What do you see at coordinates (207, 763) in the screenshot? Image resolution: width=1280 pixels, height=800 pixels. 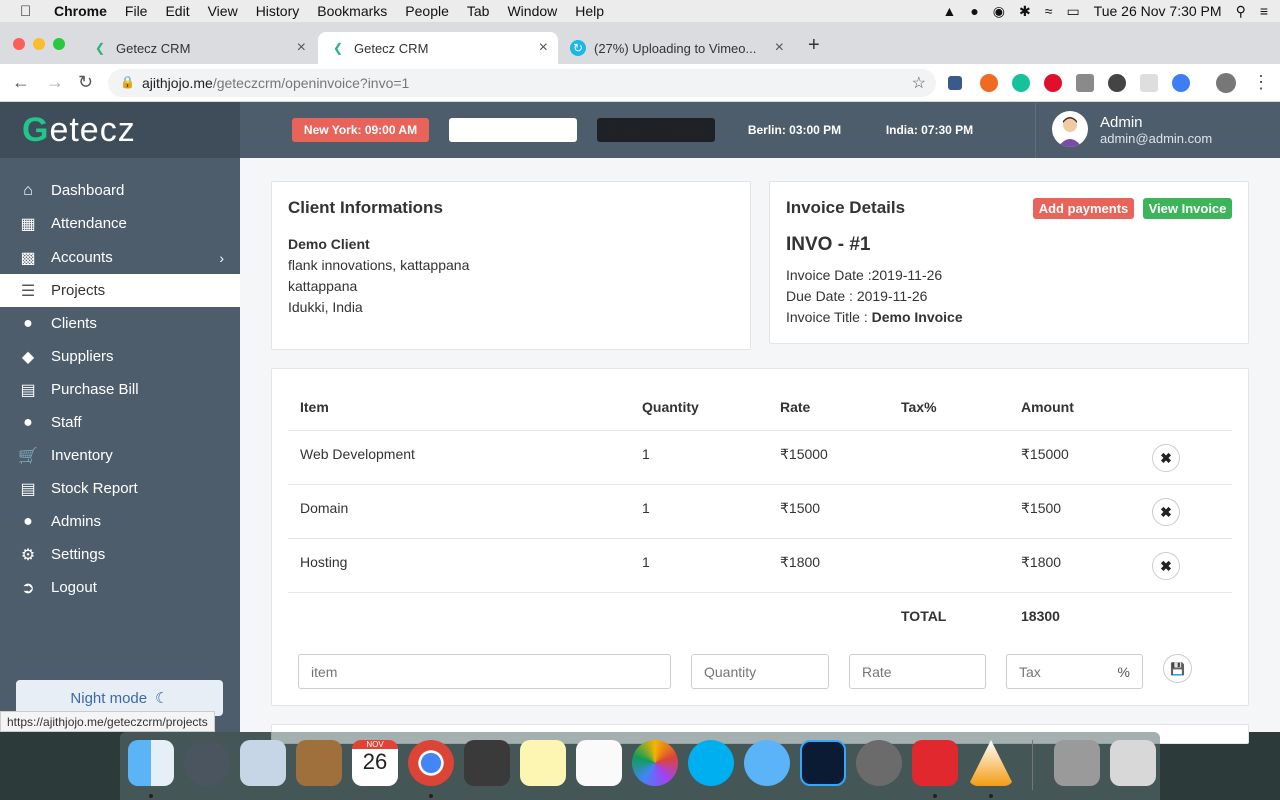 I see `launchpad-icon` at bounding box center [207, 763].